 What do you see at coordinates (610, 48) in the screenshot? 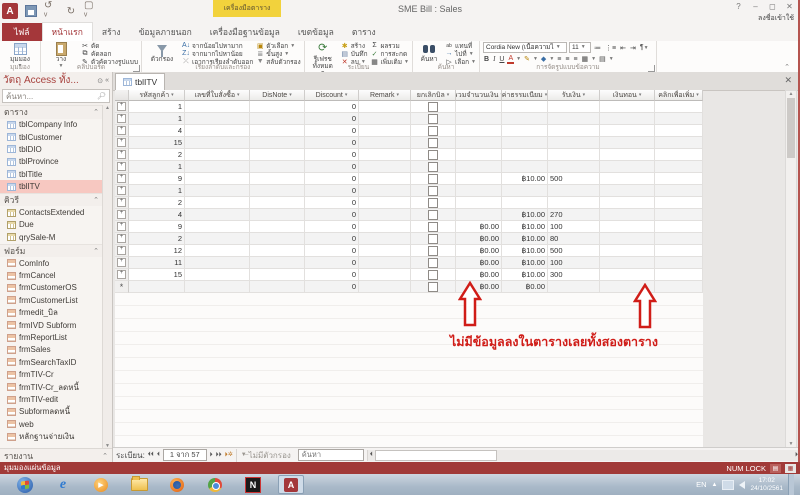
I see `numbering-icon: ⋮≡` at bounding box center [610, 48].